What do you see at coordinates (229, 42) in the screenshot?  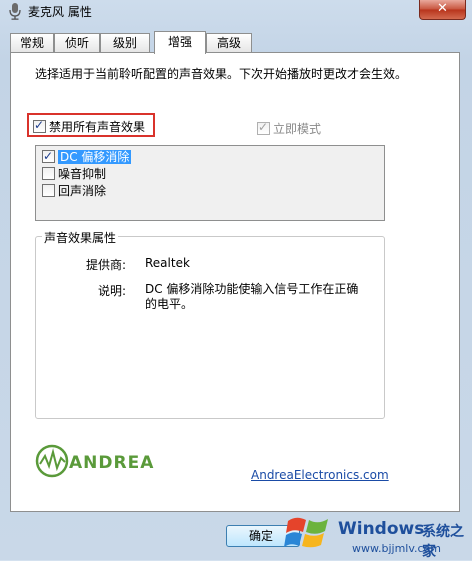 I see `tab-advanced: 高级` at bounding box center [229, 42].